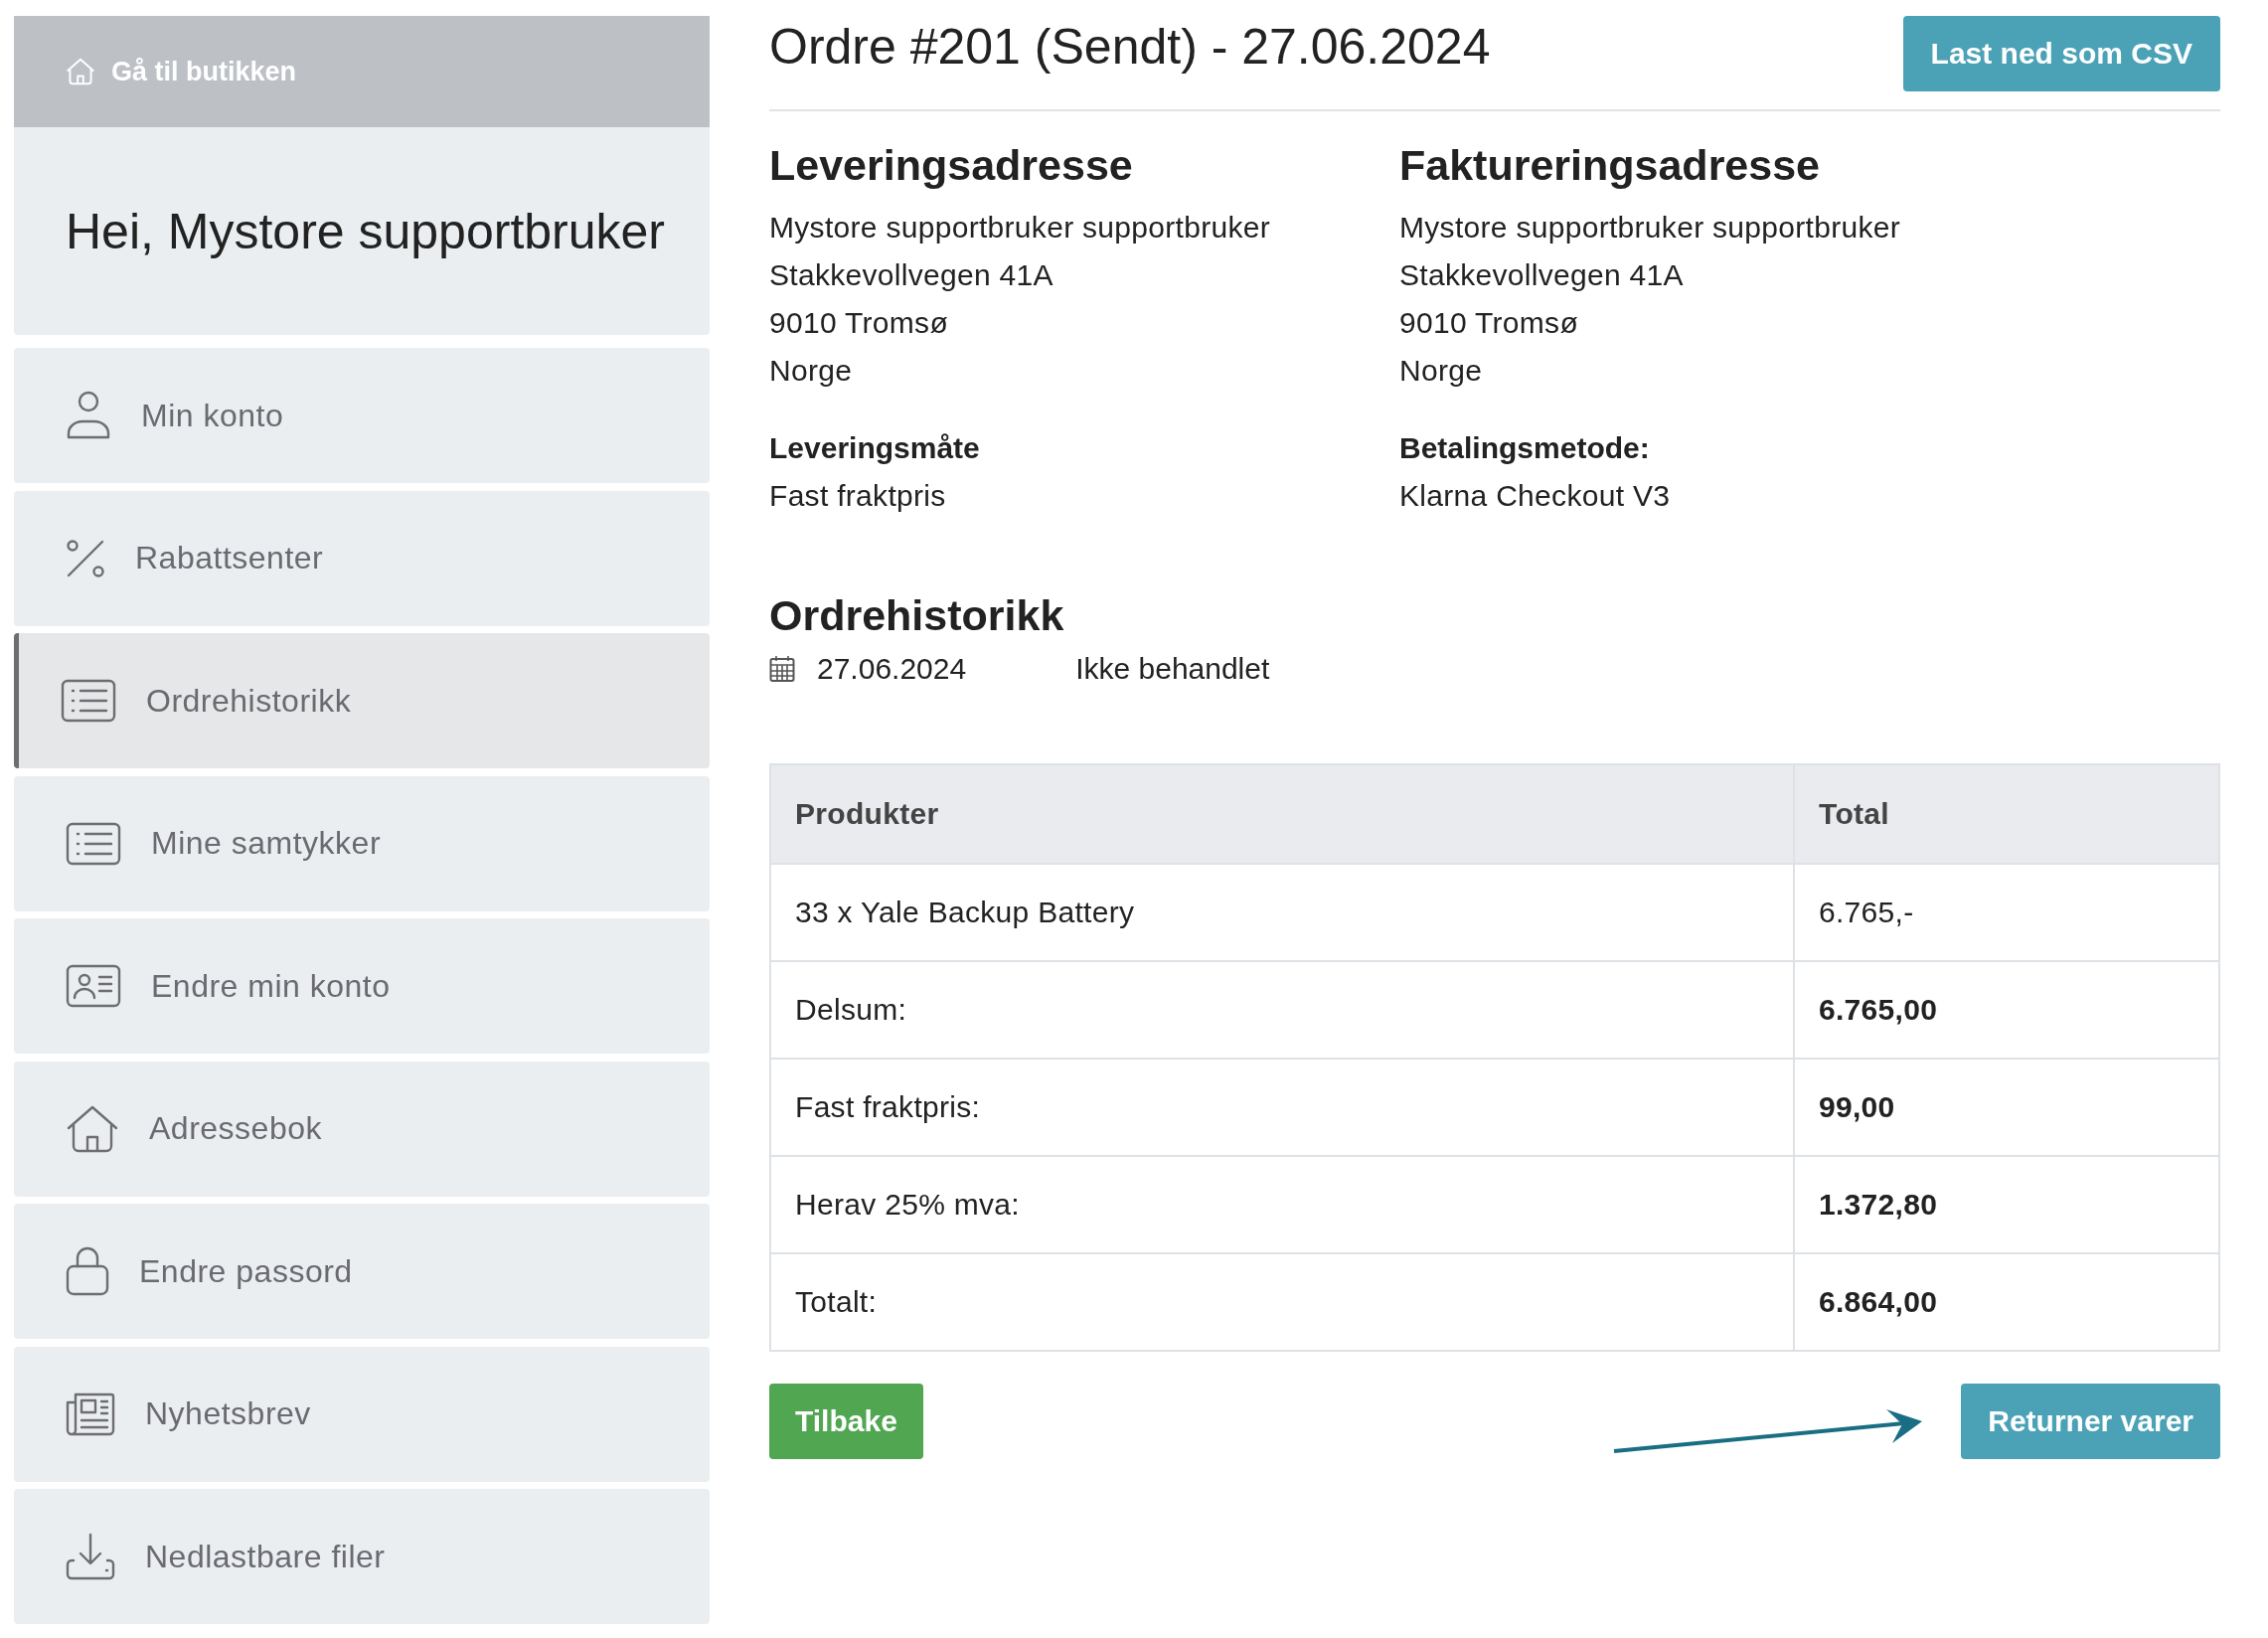 The height and width of the screenshot is (1638, 2268). I want to click on calendar-icon, so click(782, 669).